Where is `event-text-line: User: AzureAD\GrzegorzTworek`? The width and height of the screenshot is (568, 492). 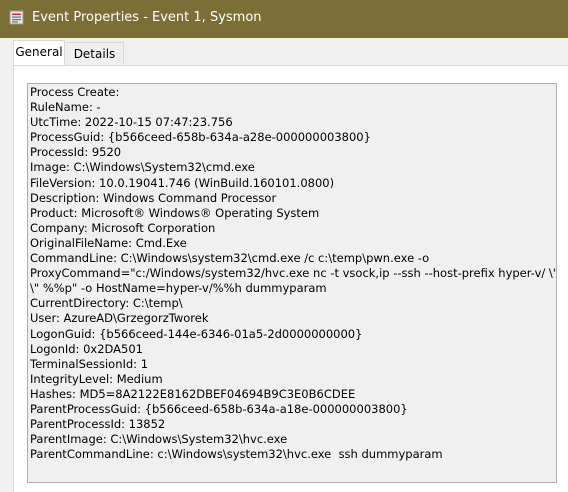
event-text-line: User: AzureAD\GrzegorzTworek is located at coordinates (119, 318).